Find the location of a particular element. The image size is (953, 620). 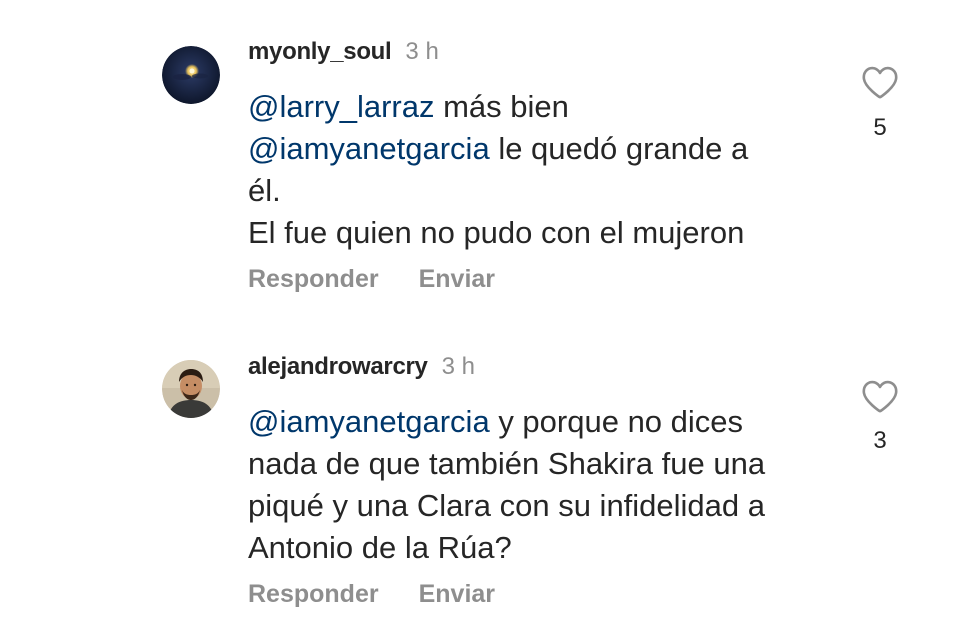

comment-text-fragment: y porque no dices is located at coordinates (616, 421).